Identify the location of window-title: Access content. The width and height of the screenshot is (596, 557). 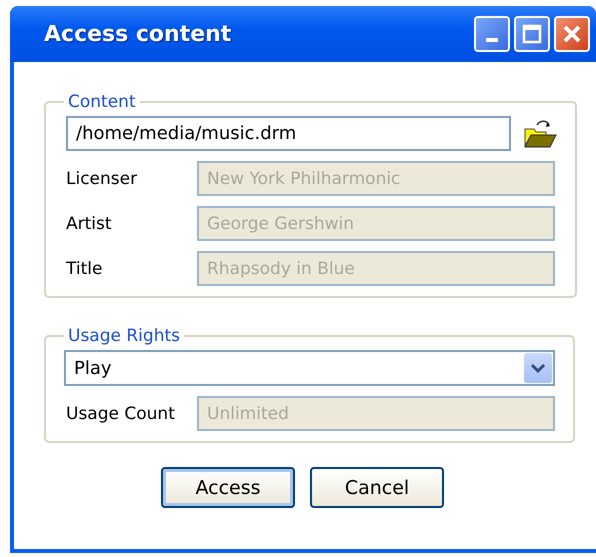
(138, 34).